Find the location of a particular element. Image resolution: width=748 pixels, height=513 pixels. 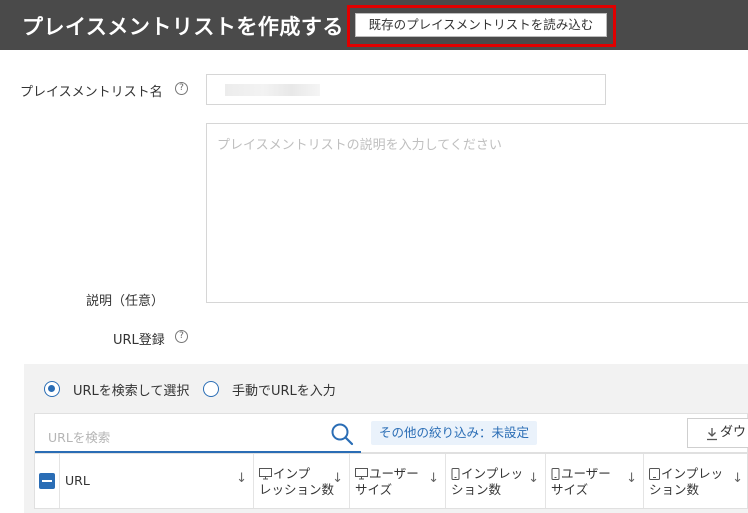

page-title: プレイスメントリストを作成する is located at coordinates (183, 27).